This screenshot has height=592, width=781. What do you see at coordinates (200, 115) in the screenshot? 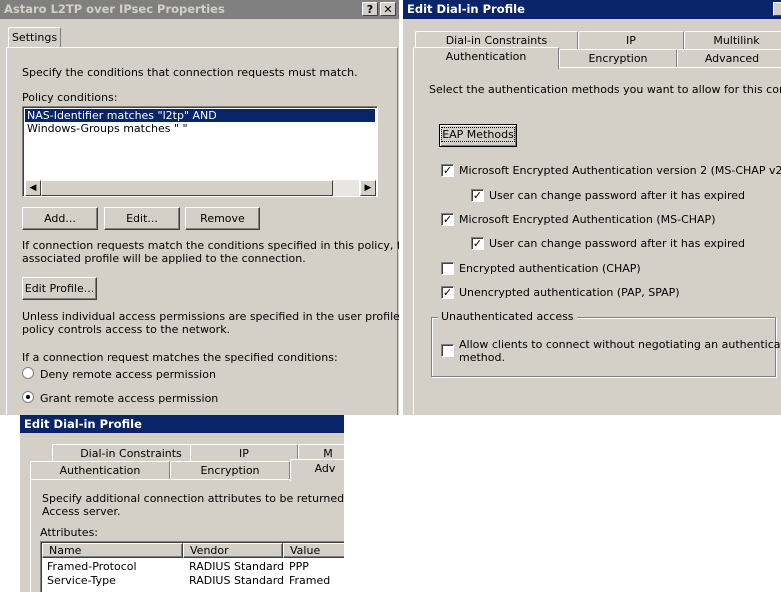
I see `condition-item: NAS-Identifier matches "l2tp" AND` at bounding box center [200, 115].